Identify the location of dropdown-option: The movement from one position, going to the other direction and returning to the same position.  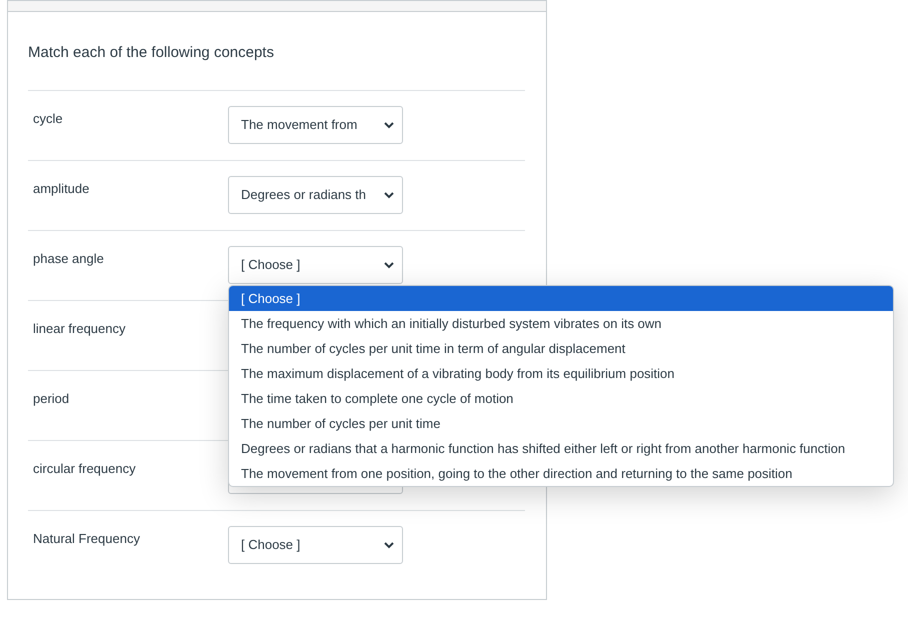
(561, 473).